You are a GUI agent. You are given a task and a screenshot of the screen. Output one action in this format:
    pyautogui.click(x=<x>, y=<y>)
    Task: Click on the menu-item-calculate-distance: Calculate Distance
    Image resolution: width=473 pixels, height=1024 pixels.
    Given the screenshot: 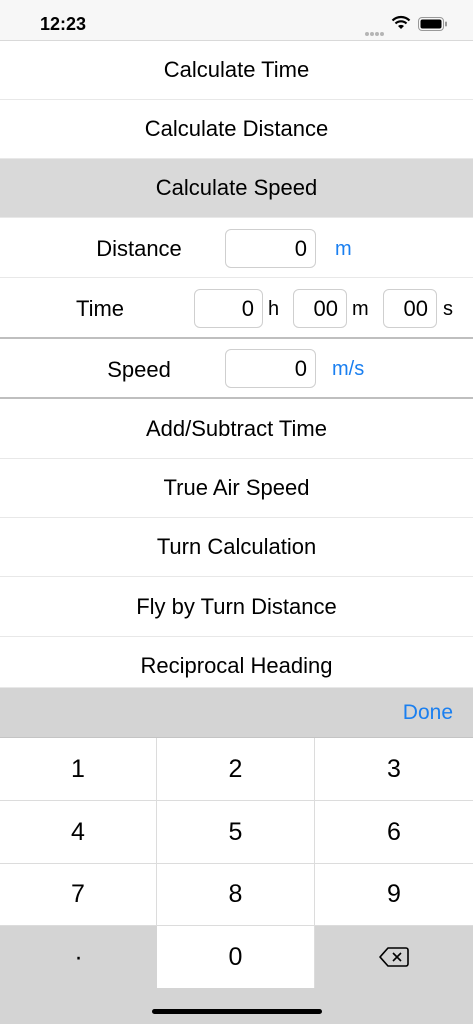 What is the action you would take?
    pyautogui.click(x=236, y=129)
    